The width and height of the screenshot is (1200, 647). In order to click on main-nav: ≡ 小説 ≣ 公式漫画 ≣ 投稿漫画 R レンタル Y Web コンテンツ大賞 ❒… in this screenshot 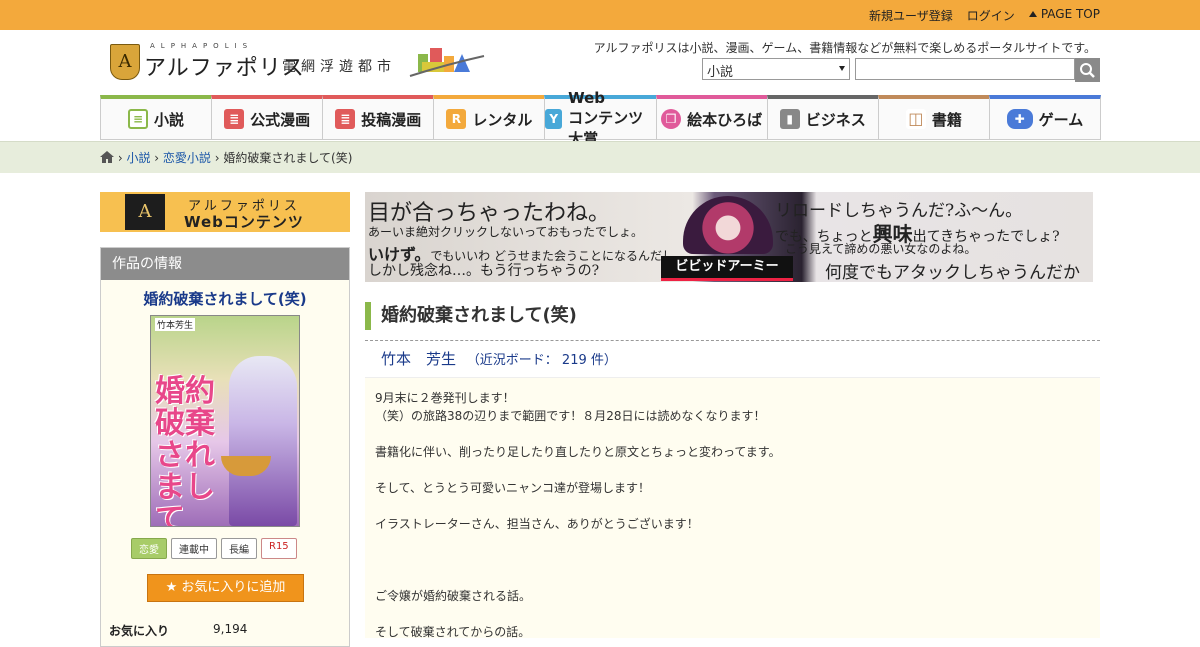, I will do `click(600, 118)`.